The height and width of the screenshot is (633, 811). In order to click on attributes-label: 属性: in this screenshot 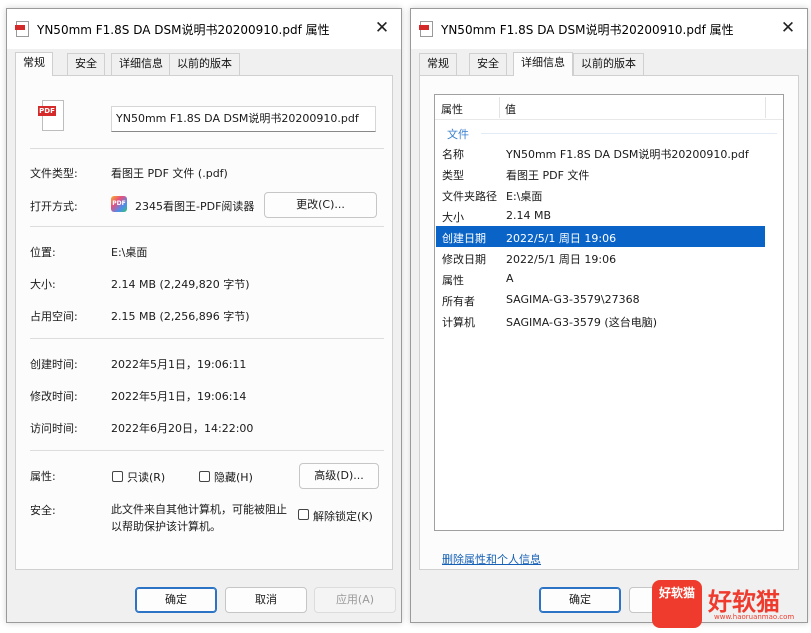, I will do `click(43, 476)`.